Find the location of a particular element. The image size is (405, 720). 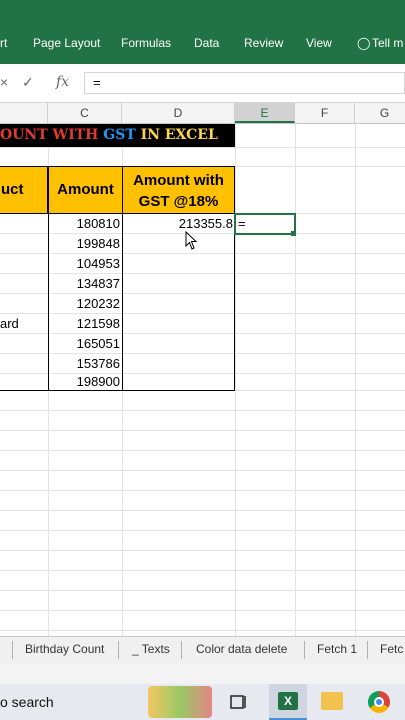

lightbulb-icon: ◯ is located at coordinates (363, 43).